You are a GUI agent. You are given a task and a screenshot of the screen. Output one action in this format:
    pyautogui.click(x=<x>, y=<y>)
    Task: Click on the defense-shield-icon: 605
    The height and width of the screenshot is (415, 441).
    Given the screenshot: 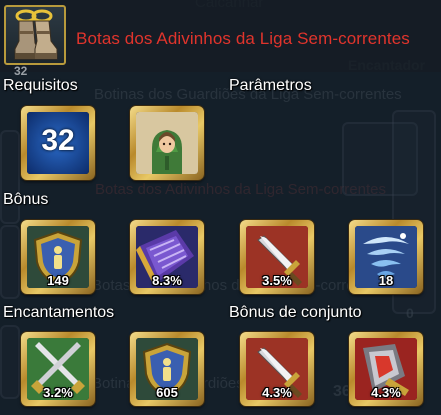 What is the action you would take?
    pyautogui.click(x=167, y=369)
    